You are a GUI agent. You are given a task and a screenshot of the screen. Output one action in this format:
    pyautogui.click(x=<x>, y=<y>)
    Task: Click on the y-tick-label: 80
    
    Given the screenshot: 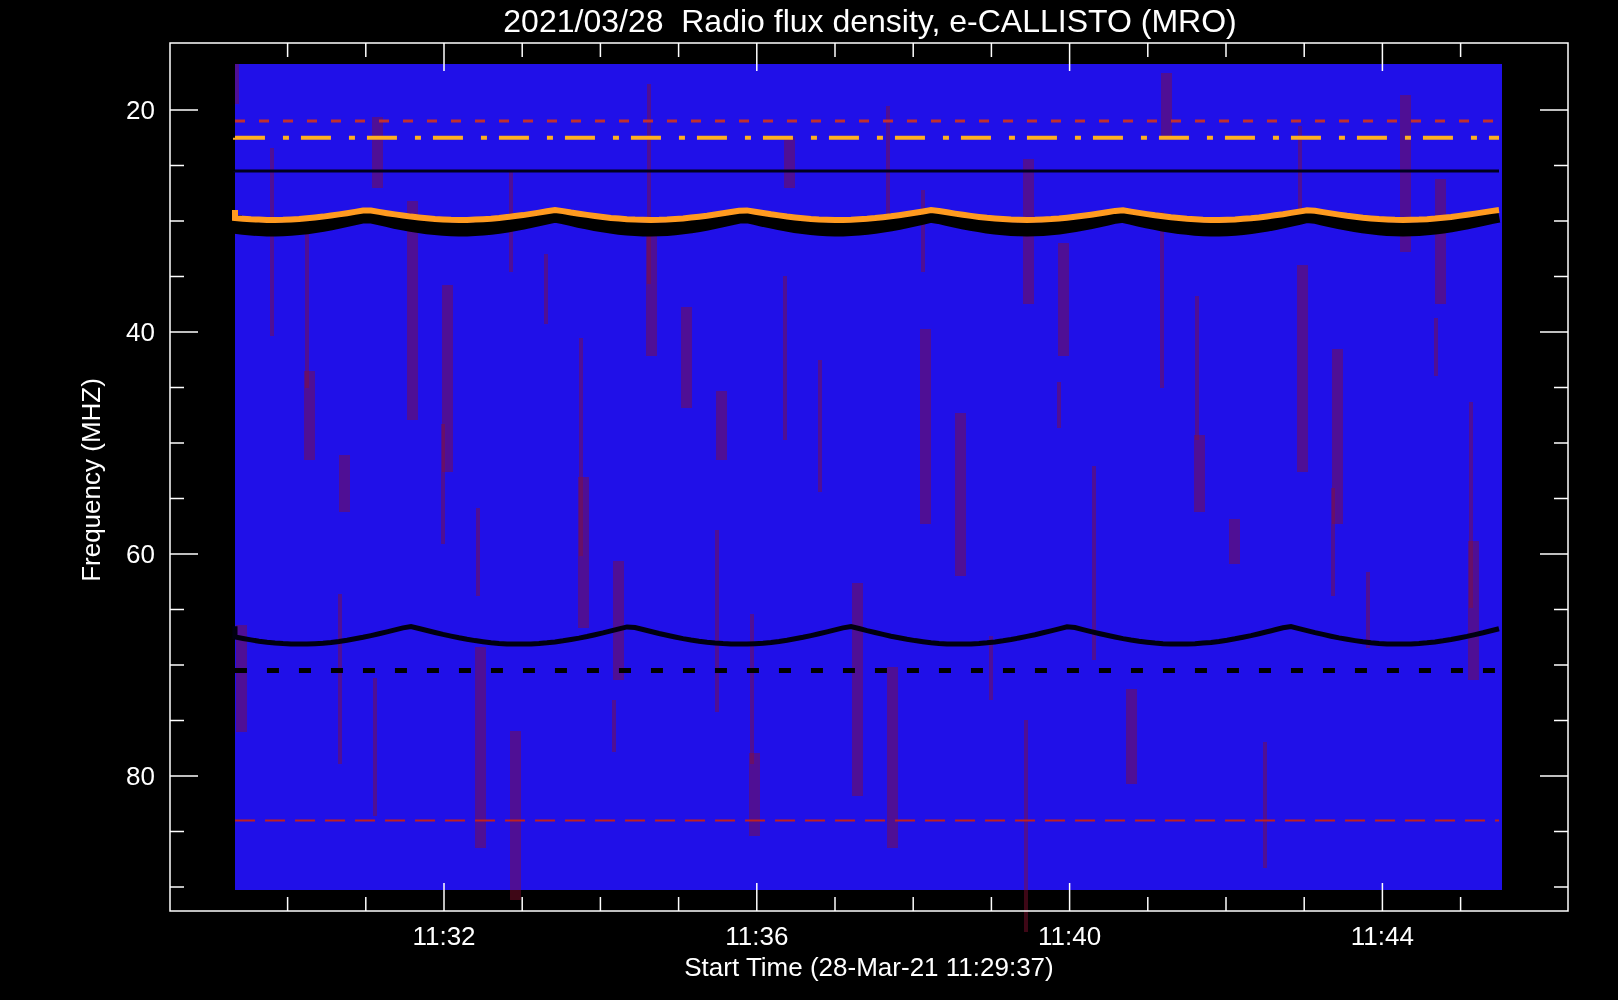 What is the action you would take?
    pyautogui.click(x=140, y=776)
    